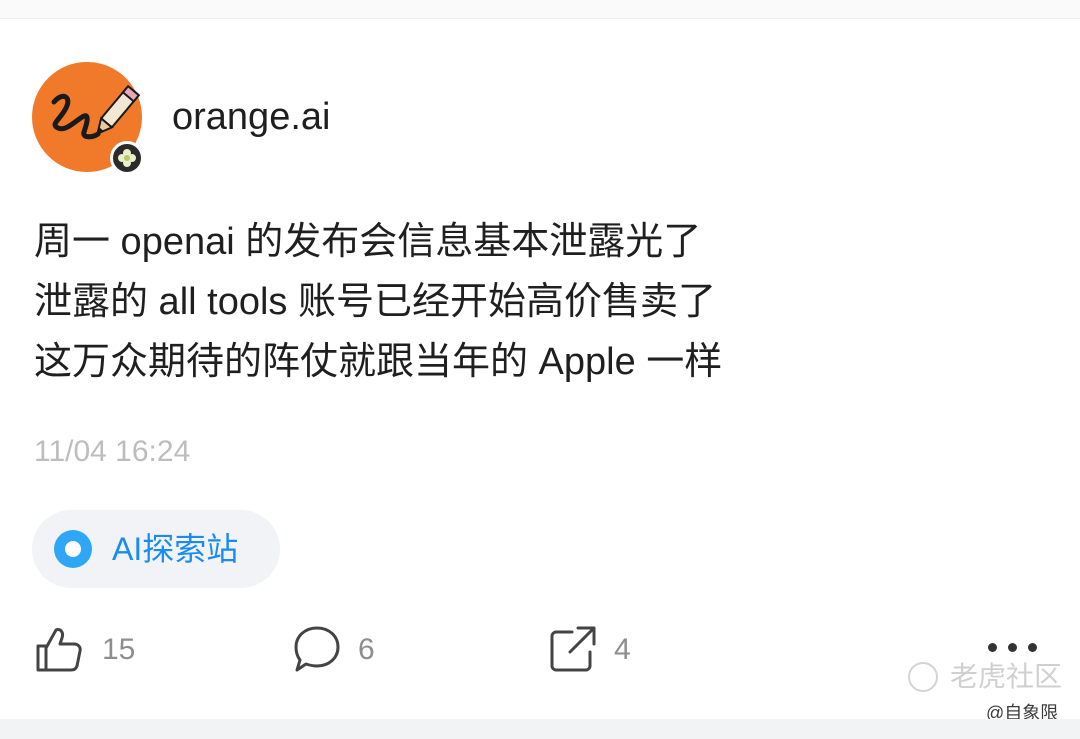 The image size is (1080, 739). Describe the element at coordinates (378, 362) in the screenshot. I see `post-line: 这万众期待的阵仗就跟当年的 Apple 一样` at that location.